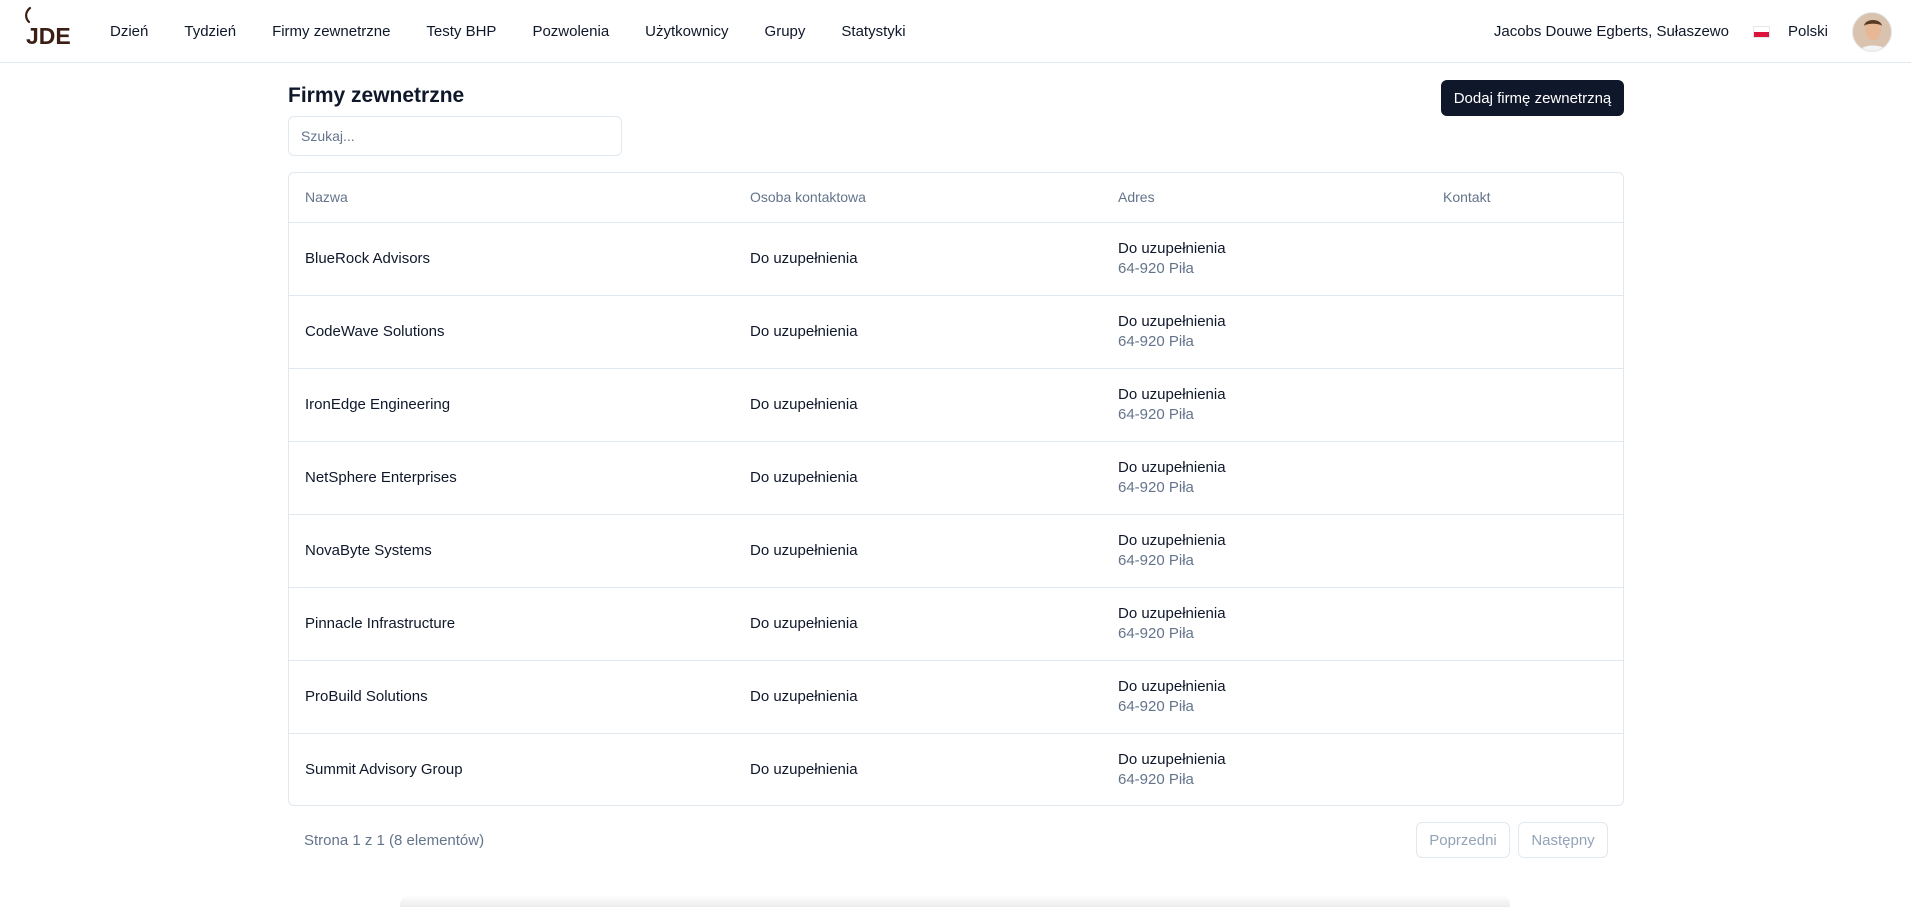 This screenshot has width=1911, height=907. Describe the element at coordinates (511, 332) in the screenshot. I see `company-name: CodeWave Solutions` at that location.